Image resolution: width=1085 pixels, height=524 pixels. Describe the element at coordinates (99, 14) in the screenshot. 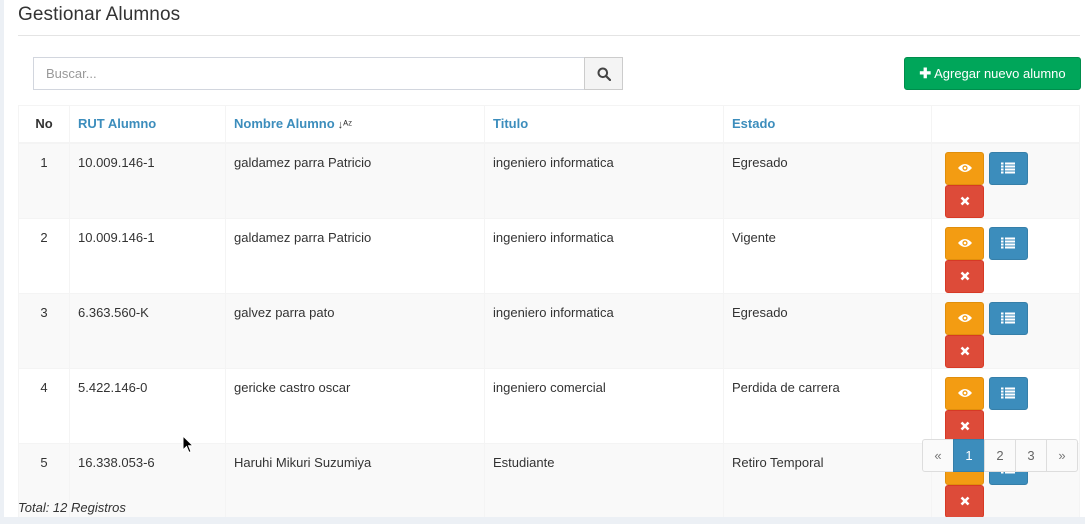

I see `page-title: Gestionar Alumnos` at that location.